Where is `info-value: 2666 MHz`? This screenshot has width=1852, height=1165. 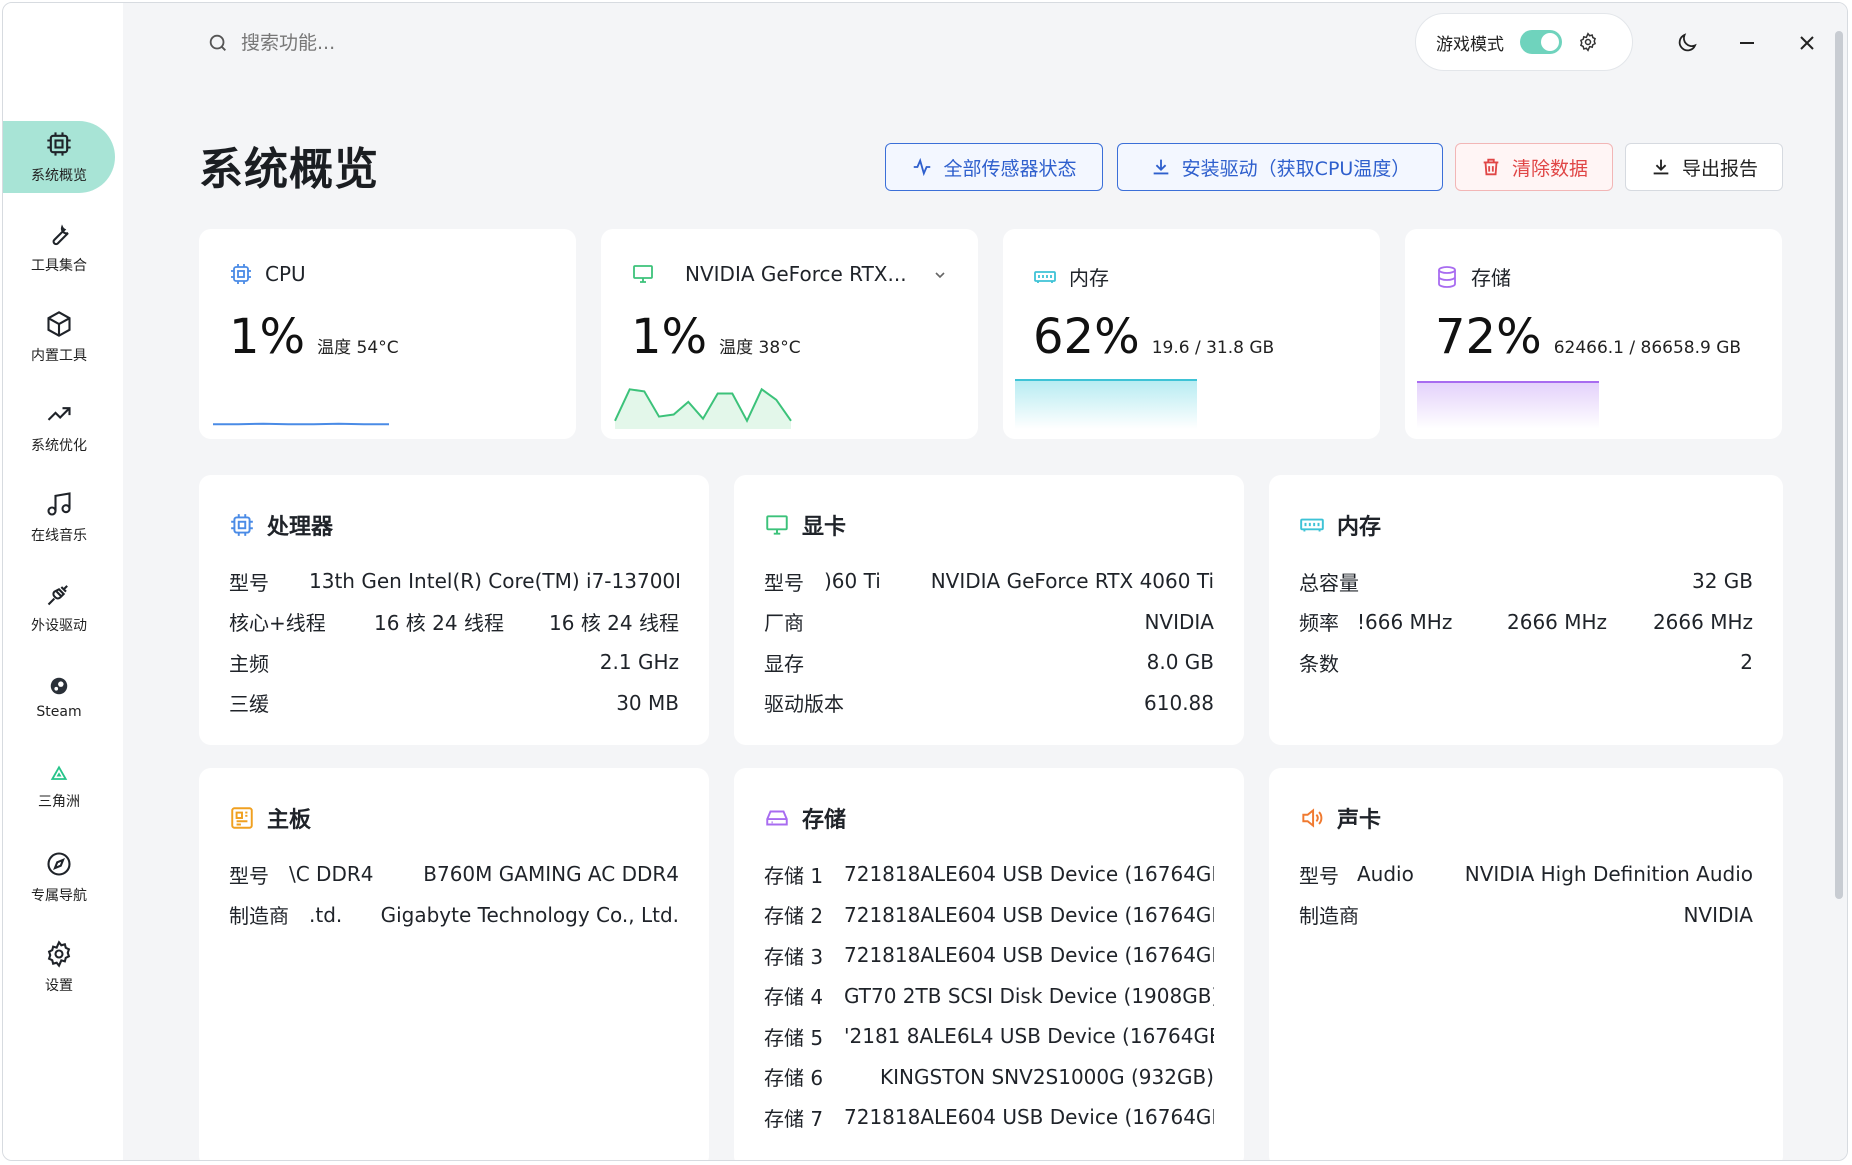 info-value: 2666 MHz is located at coordinates (1557, 621).